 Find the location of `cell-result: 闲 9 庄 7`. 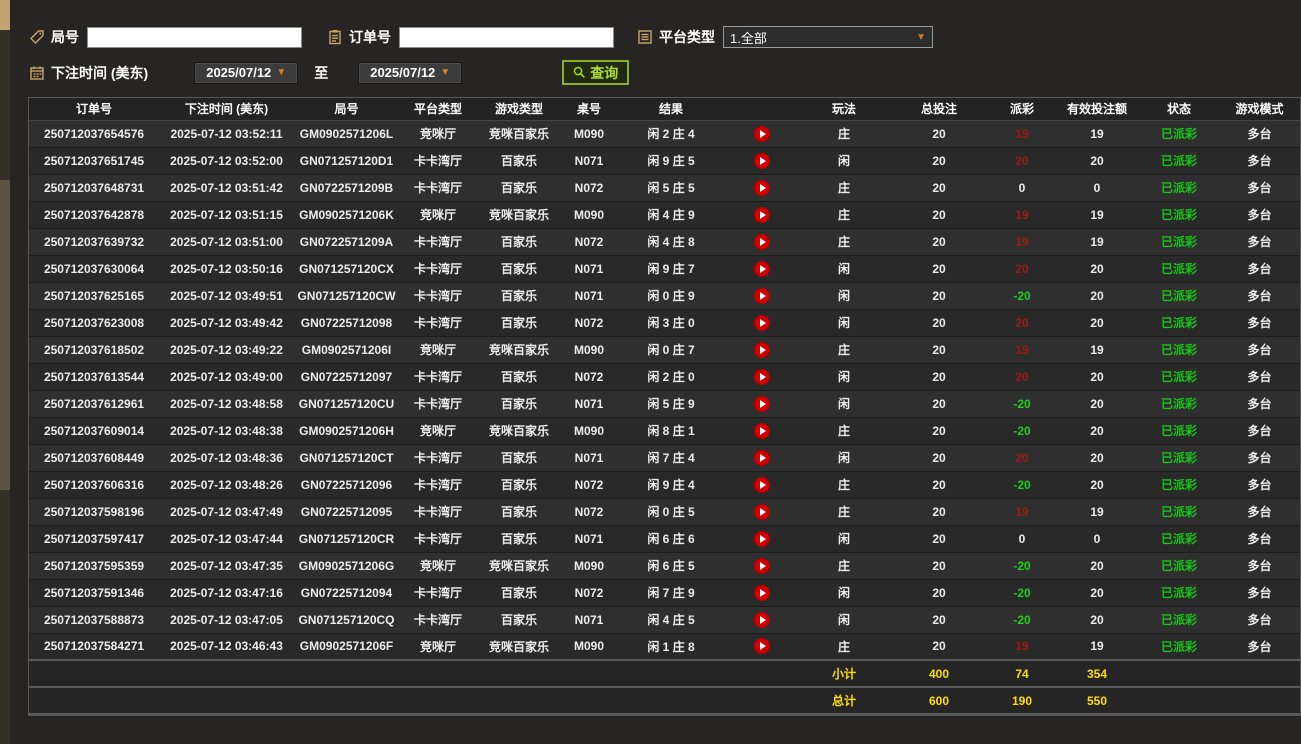

cell-result: 闲 9 庄 7 is located at coordinates (671, 269).